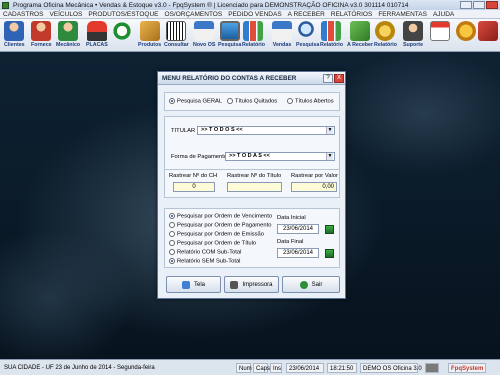 The image size is (500, 375). I want to click on help-button: ?, so click(328, 78).